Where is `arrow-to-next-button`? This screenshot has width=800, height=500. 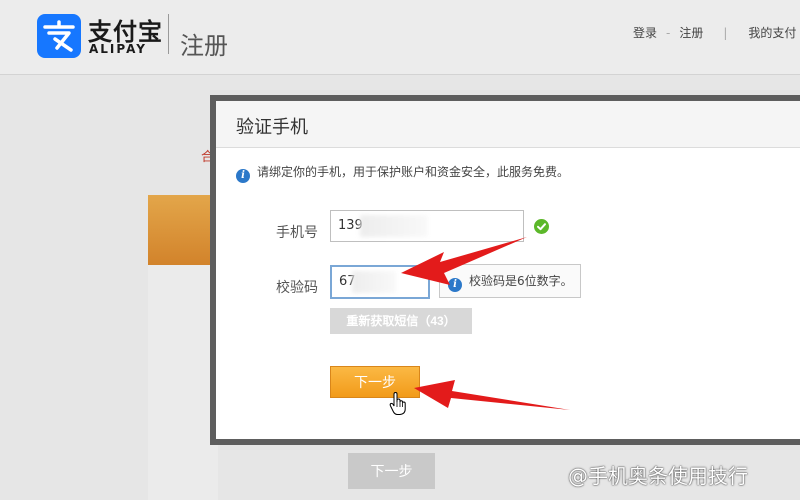
arrow-to-next-button is located at coordinates (492, 395).